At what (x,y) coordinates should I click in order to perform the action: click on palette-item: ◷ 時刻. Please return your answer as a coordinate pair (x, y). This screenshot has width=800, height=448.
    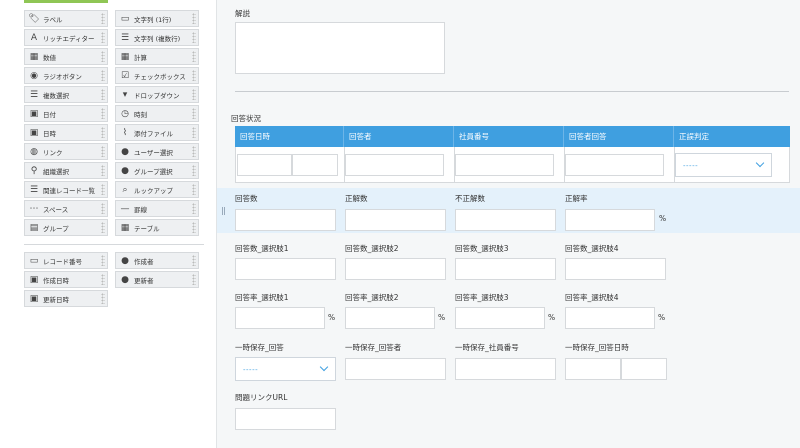
    Looking at the image, I should click on (157, 113).